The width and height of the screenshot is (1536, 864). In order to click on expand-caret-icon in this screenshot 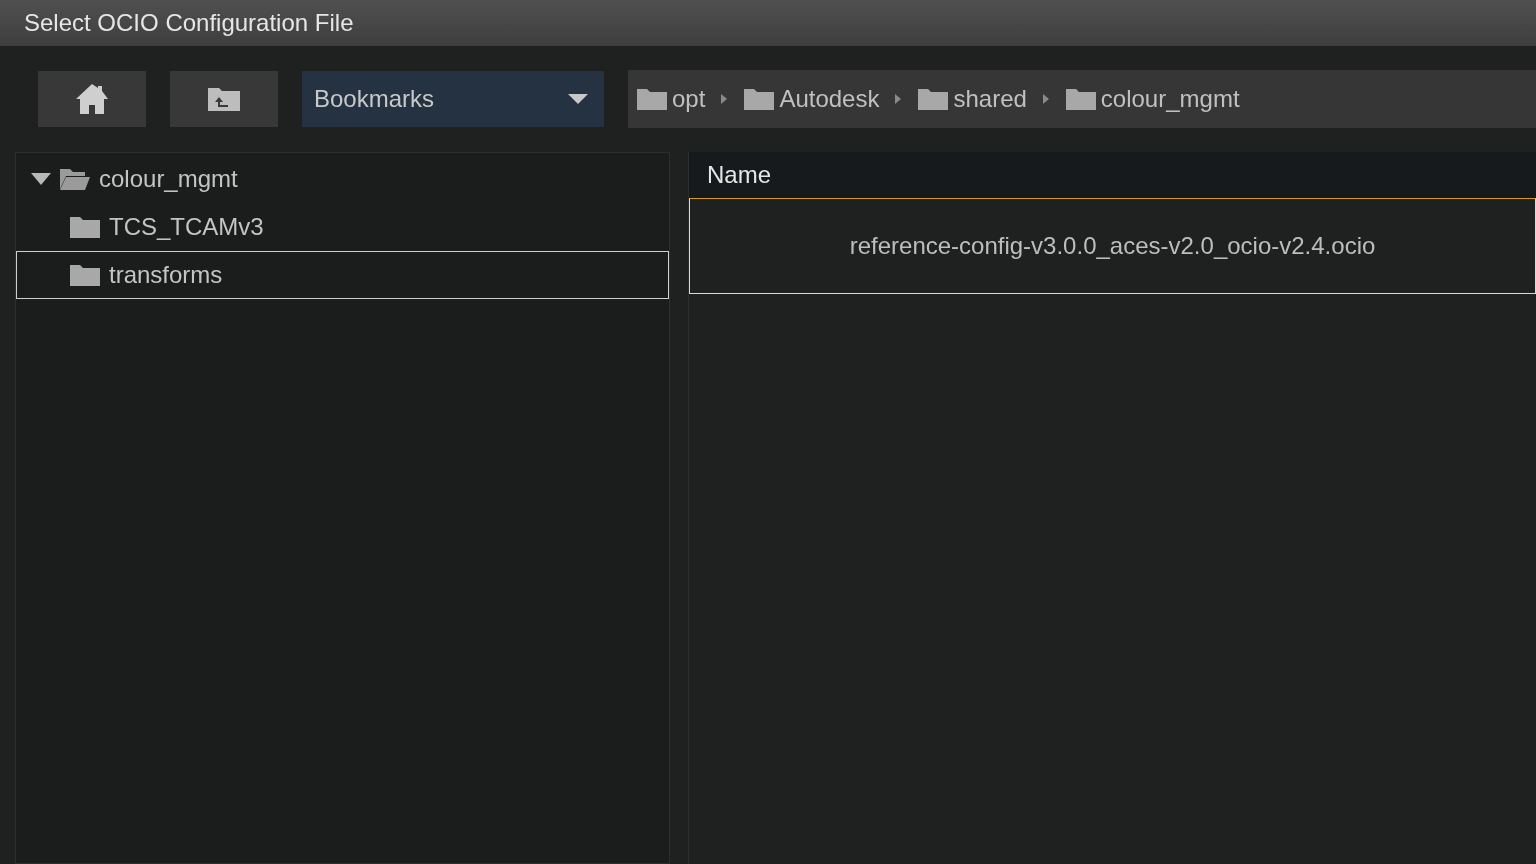, I will do `click(41, 179)`.